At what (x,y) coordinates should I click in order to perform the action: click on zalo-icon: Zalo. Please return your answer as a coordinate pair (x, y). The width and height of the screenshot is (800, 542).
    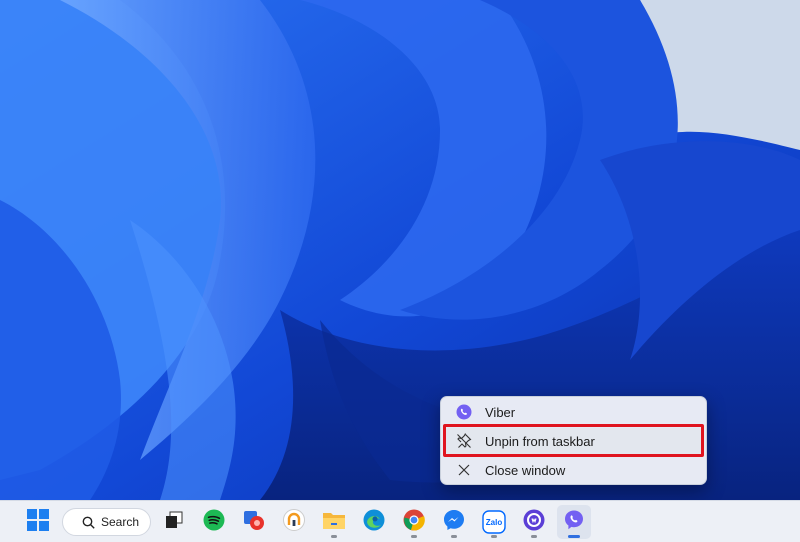
    Looking at the image, I should click on (494, 522).